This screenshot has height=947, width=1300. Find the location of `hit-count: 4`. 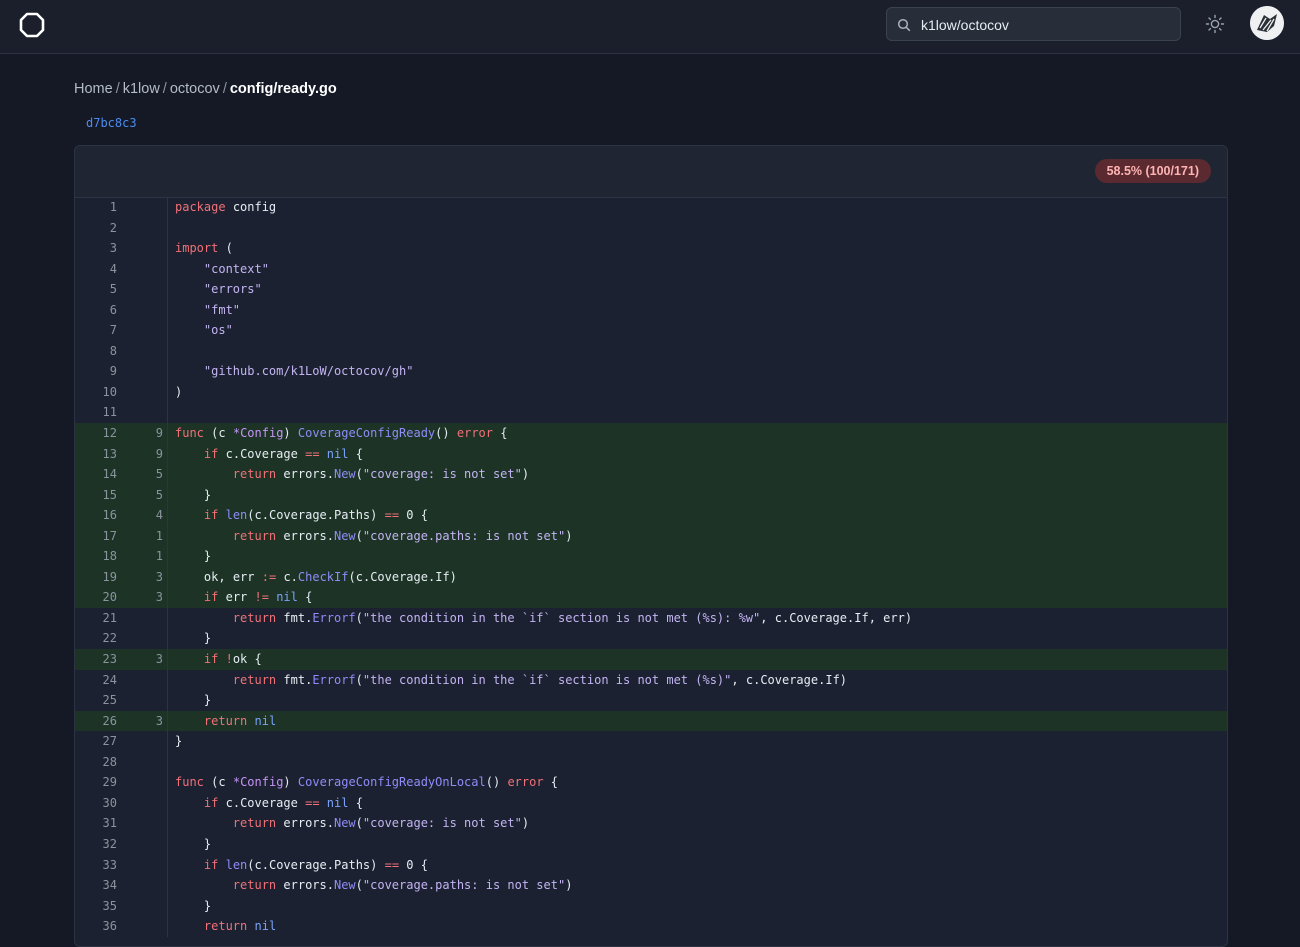

hit-count: 4 is located at coordinates (146, 515).